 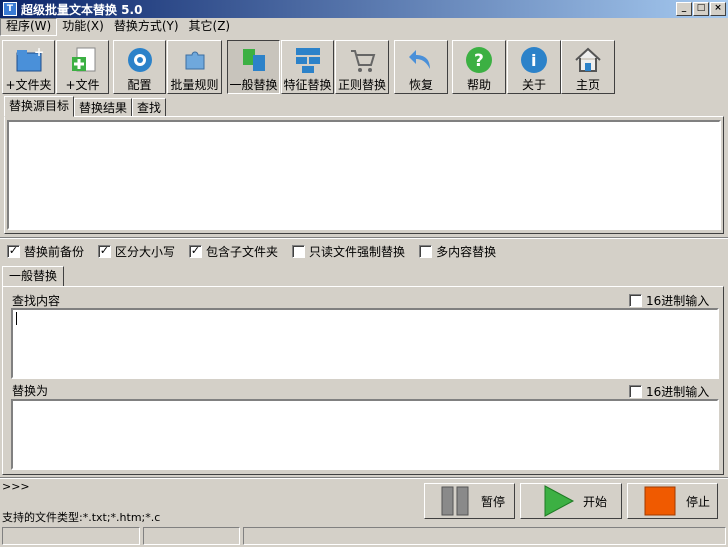 What do you see at coordinates (81, 517) in the screenshot?
I see `supported-types: 支持的文件类型:*.txt;*.htm;*.c` at bounding box center [81, 517].